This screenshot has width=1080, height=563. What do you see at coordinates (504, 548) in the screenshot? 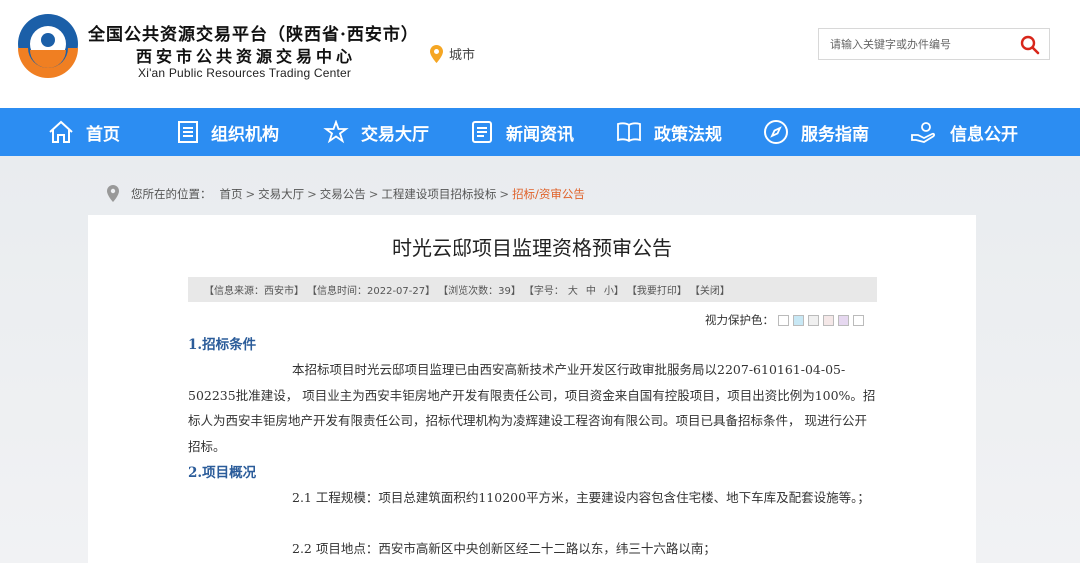
I see `section-item-text: 2.2 项目地点：西安市高新区中央创新区经二十二路以东，纬三十六路以南；` at bounding box center [504, 548].